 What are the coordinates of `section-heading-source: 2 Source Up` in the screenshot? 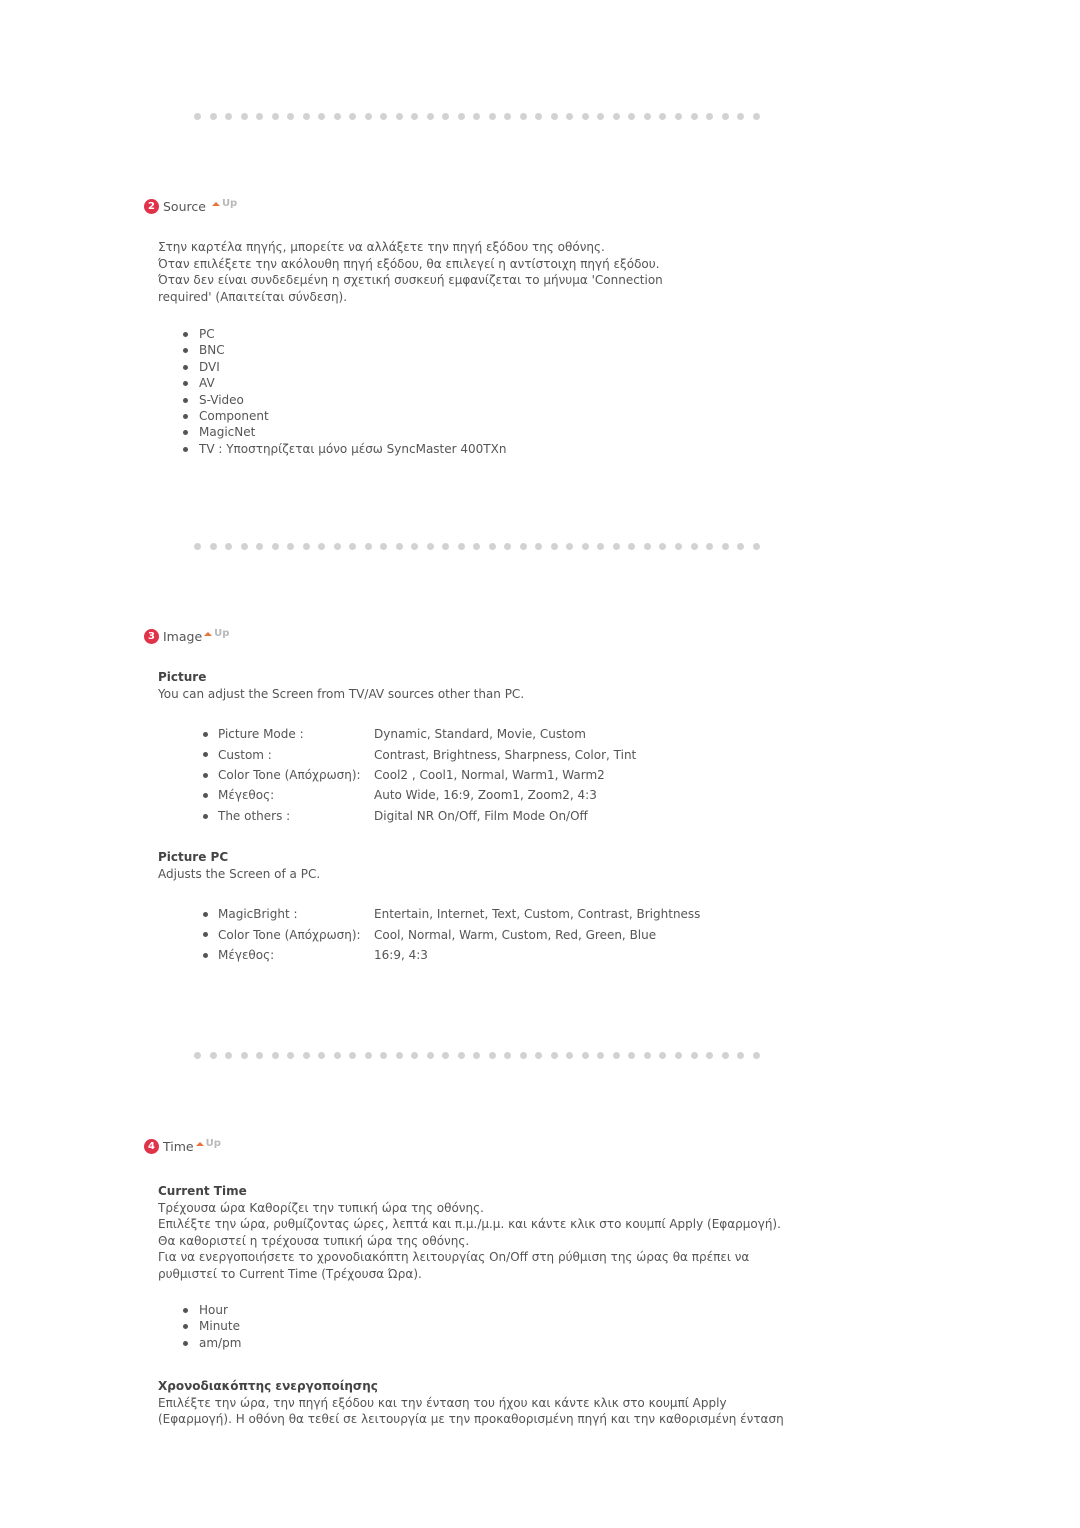 It's located at (191, 206).